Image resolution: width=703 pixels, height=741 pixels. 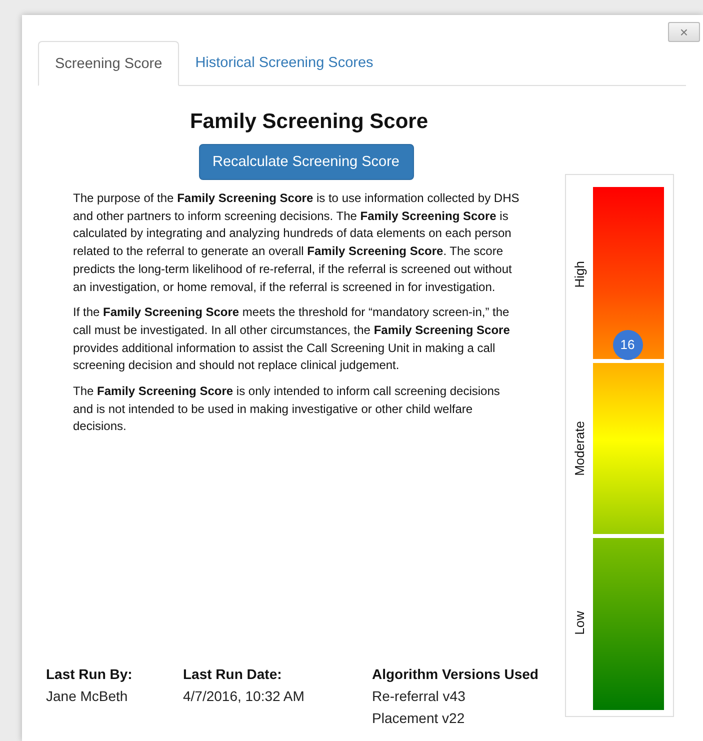 What do you see at coordinates (306, 162) in the screenshot?
I see `recalculate-button: Recalculate Screening Score` at bounding box center [306, 162].